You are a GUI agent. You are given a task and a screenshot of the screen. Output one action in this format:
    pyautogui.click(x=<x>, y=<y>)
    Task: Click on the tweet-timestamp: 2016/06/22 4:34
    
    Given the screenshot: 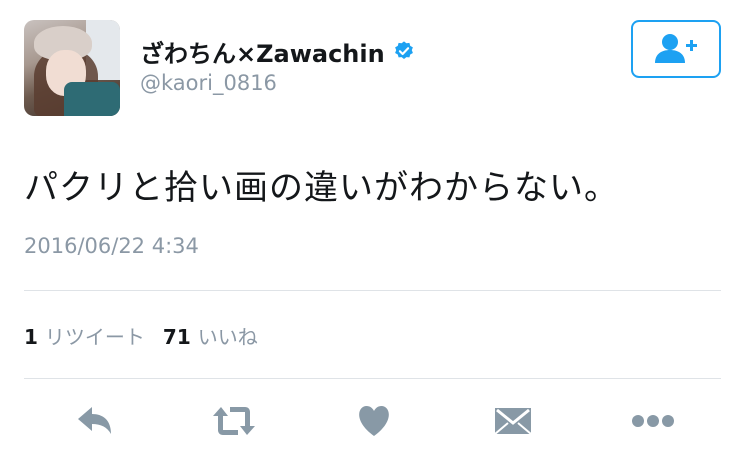 What is the action you would take?
    pyautogui.click(x=111, y=246)
    